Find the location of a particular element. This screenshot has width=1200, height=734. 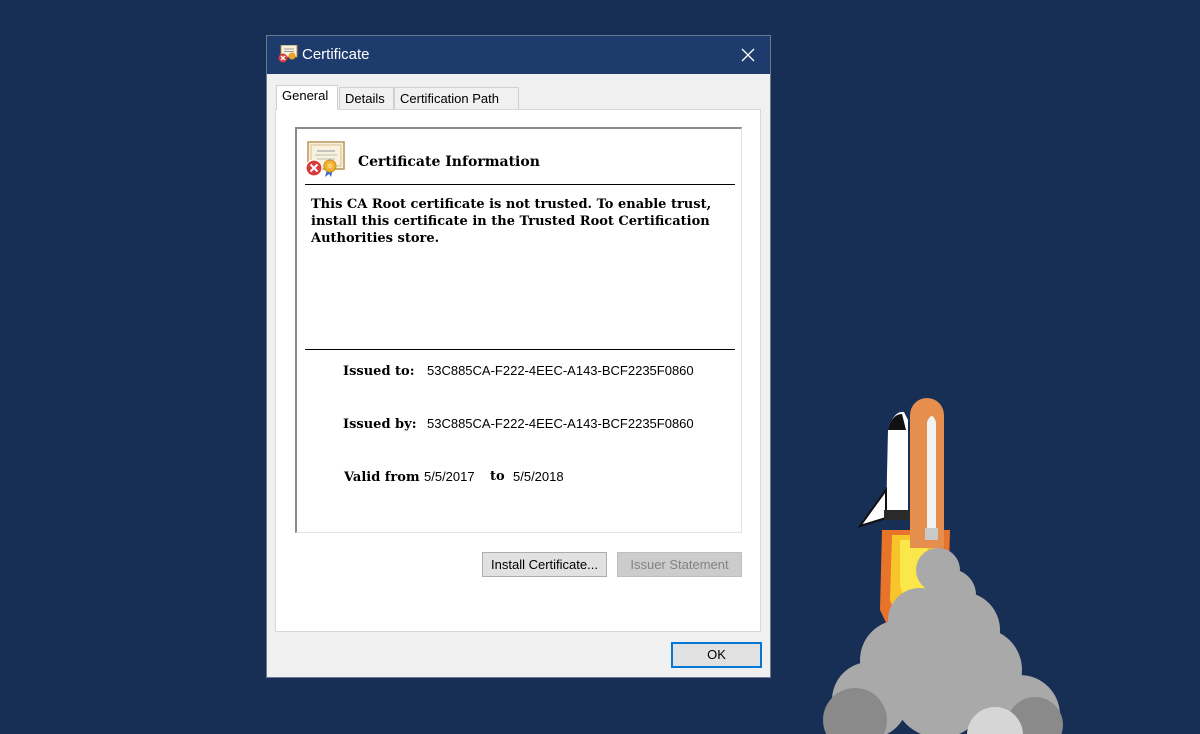

ok-button: OK is located at coordinates (716, 655).